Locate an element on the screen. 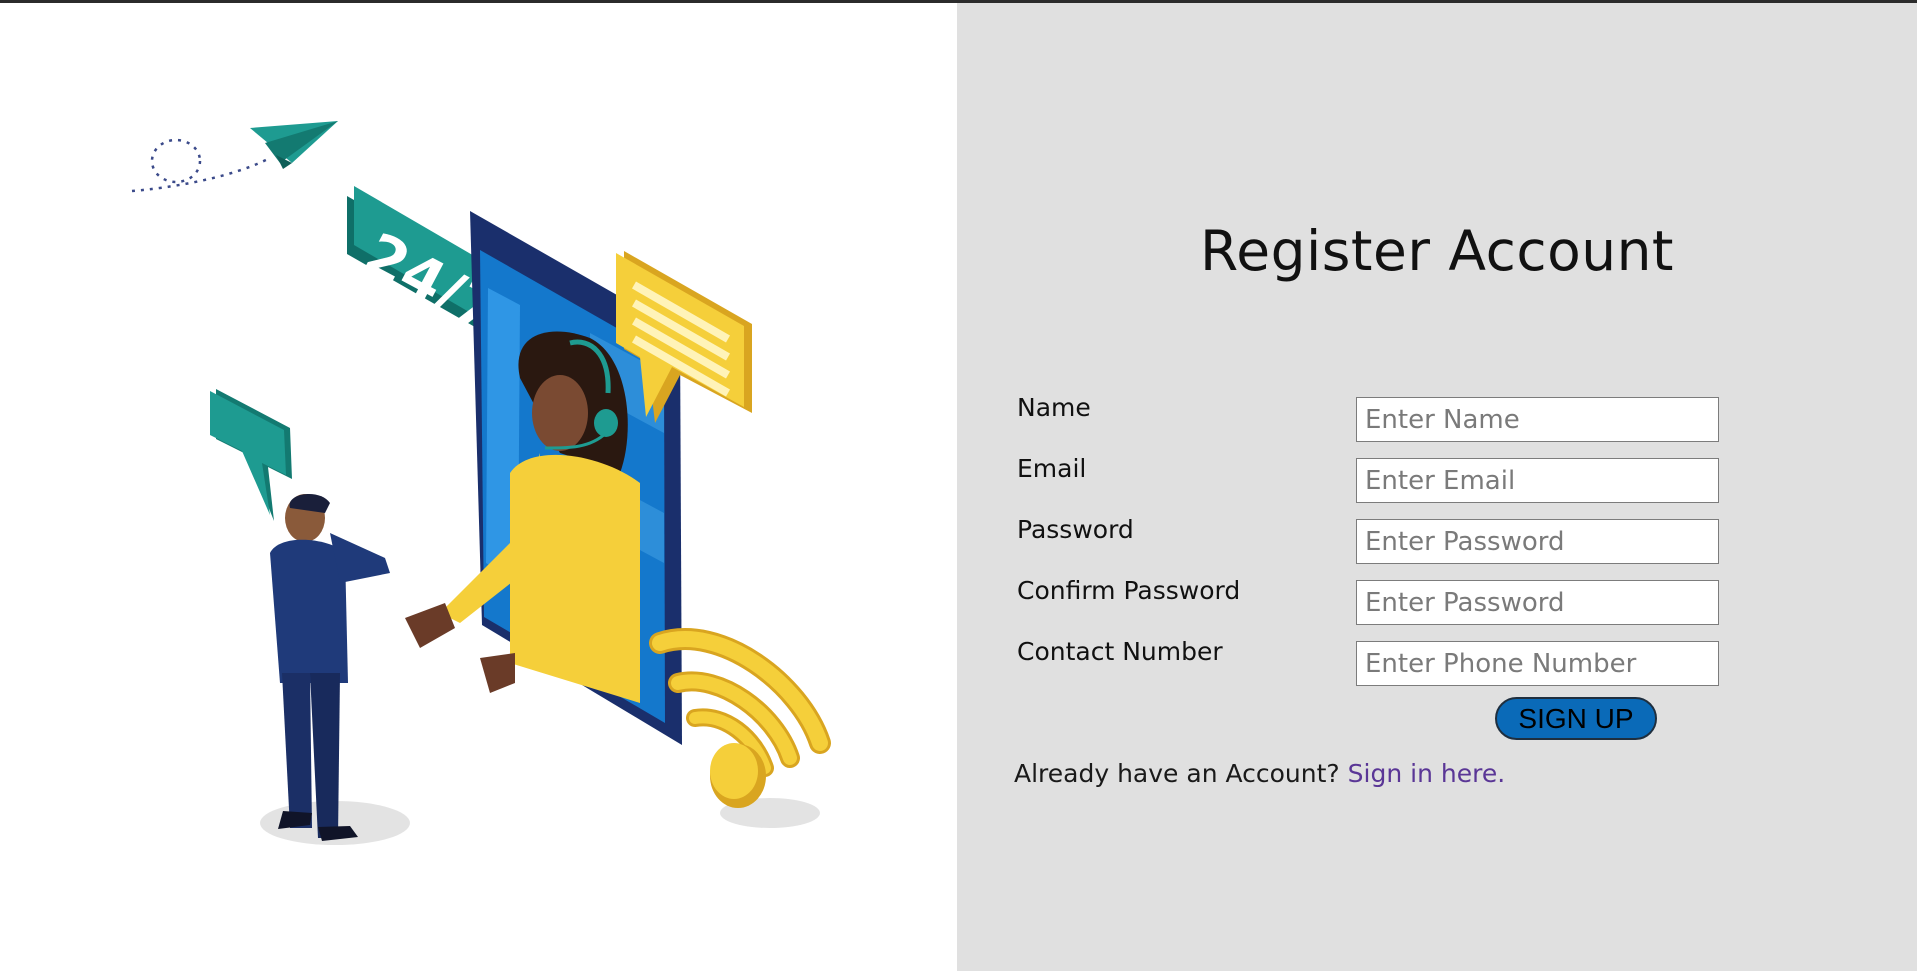  businessman-figure is located at coordinates (335, 669).